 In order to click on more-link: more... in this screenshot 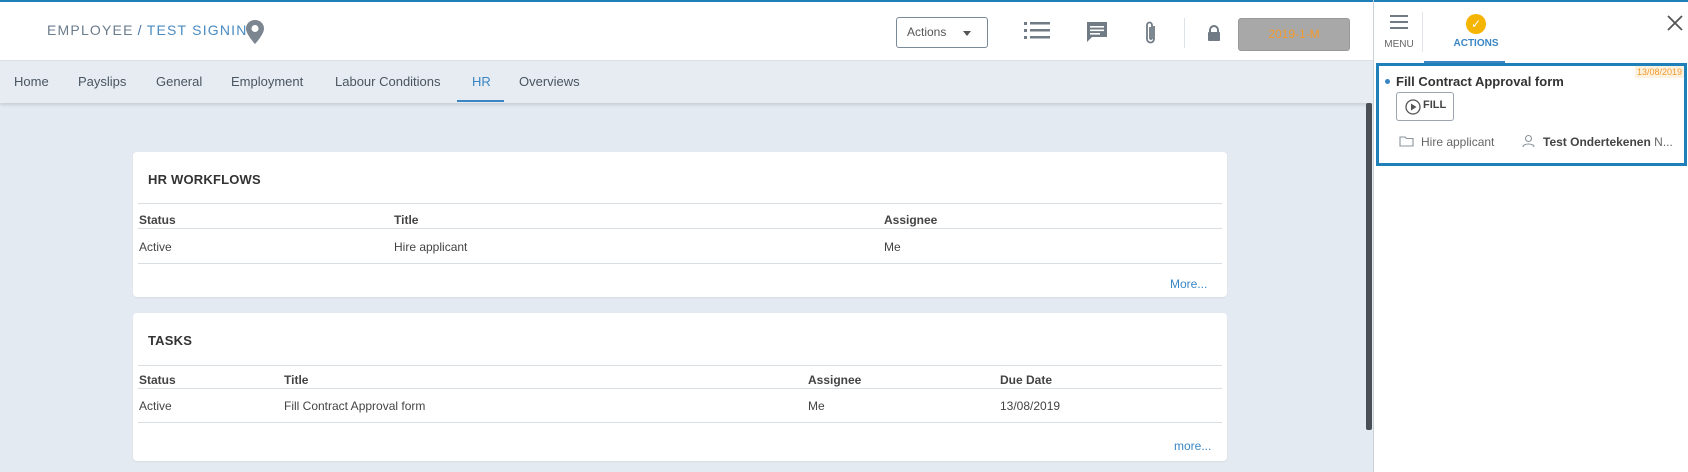, I will do `click(1192, 446)`.